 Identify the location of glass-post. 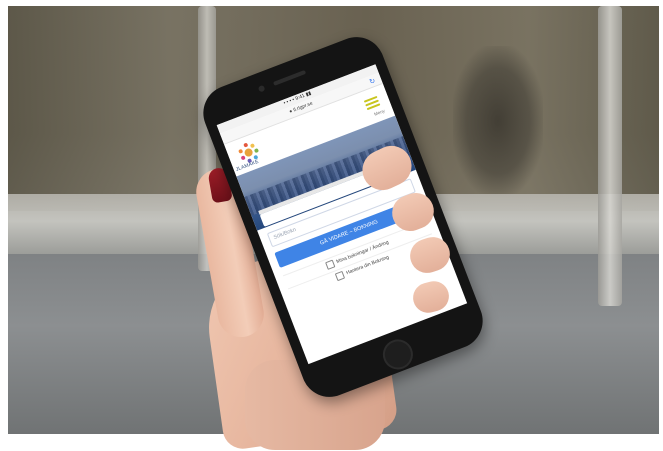
(610, 156).